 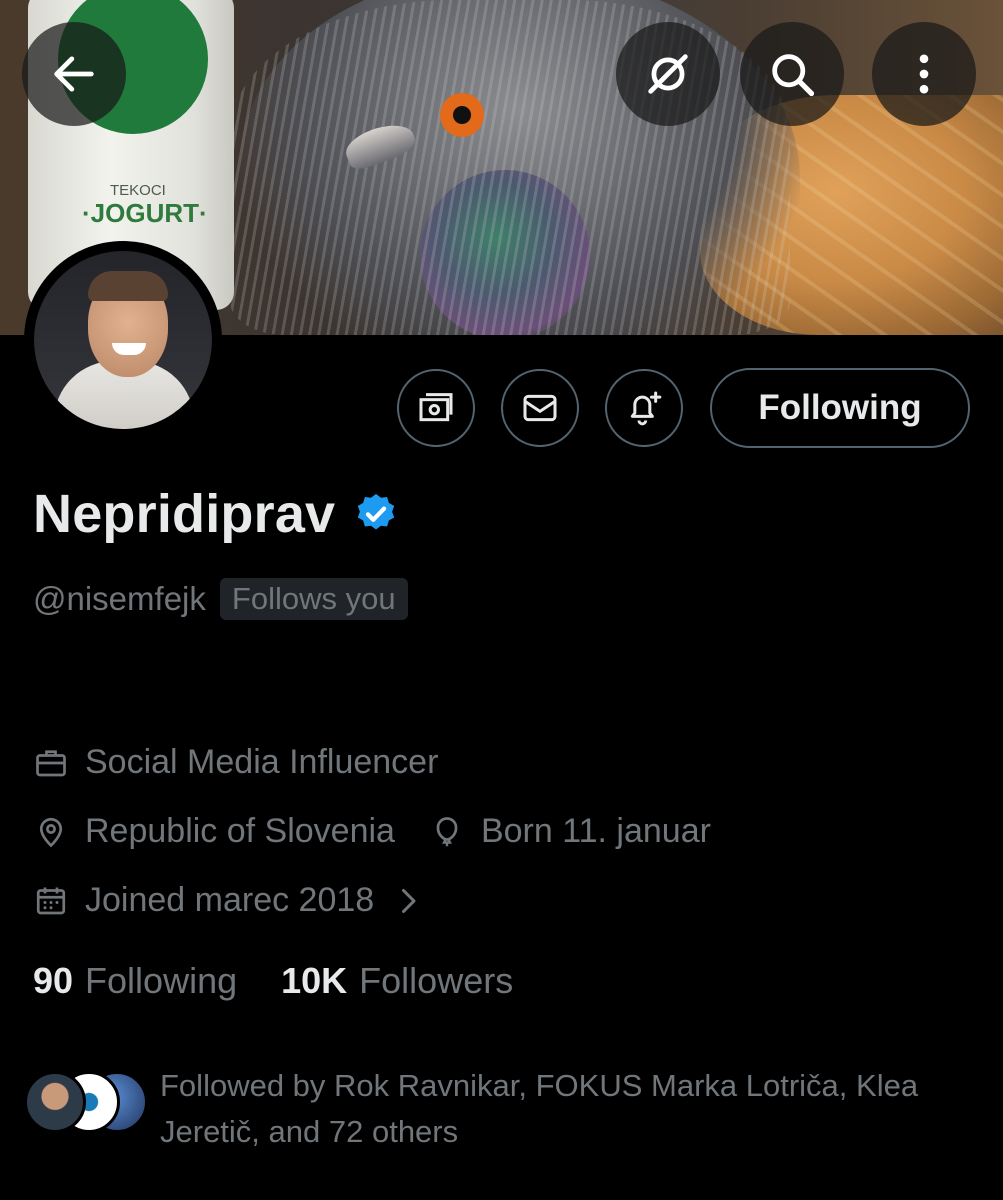 I want to click on follow-stats: 90 Following 10K Followers, so click(x=273, y=981).